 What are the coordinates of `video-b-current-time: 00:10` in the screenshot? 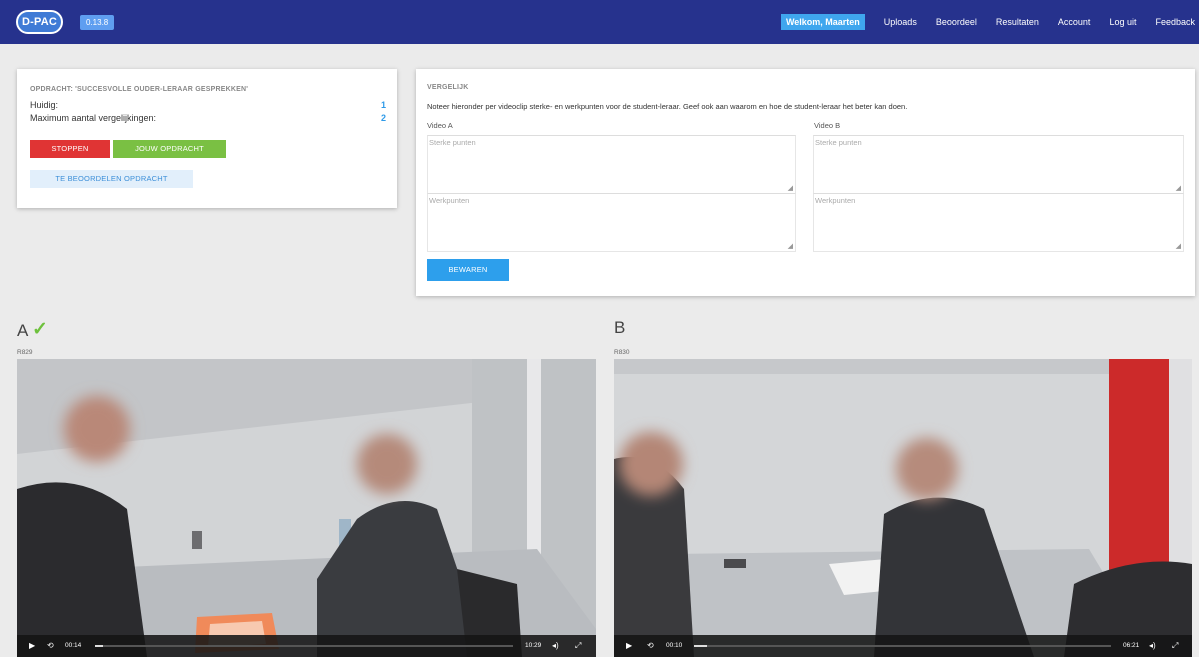 It's located at (674, 645).